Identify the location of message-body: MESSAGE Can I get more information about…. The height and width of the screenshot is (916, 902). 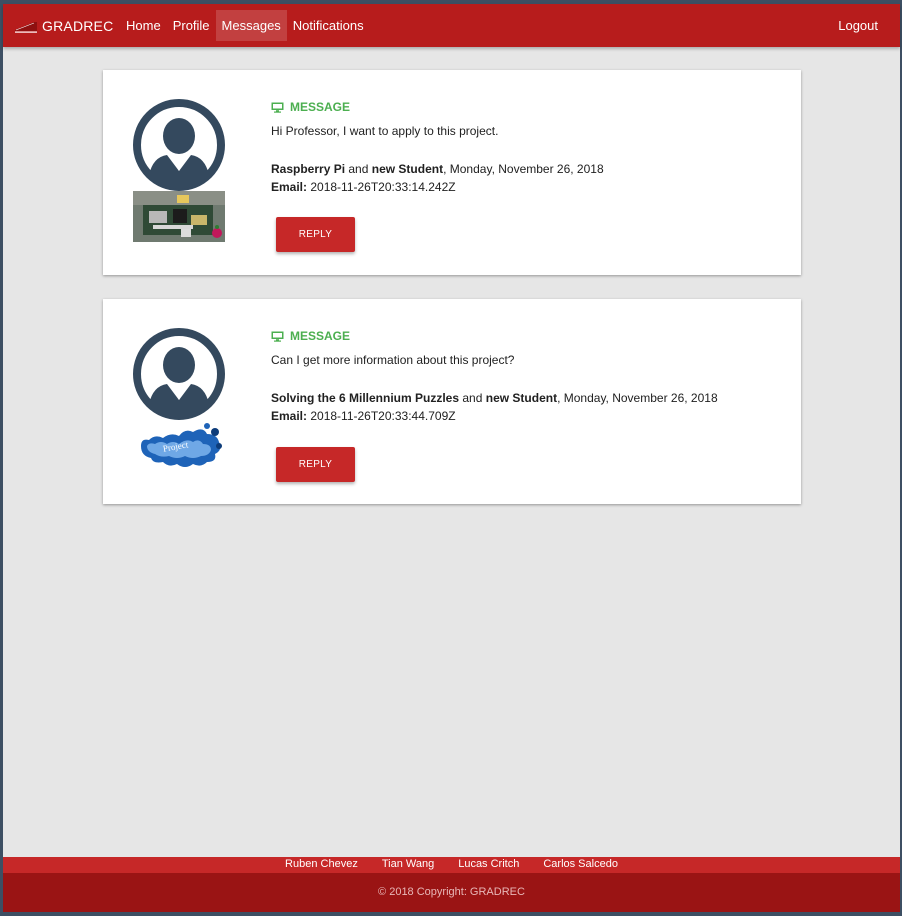
(521, 377).